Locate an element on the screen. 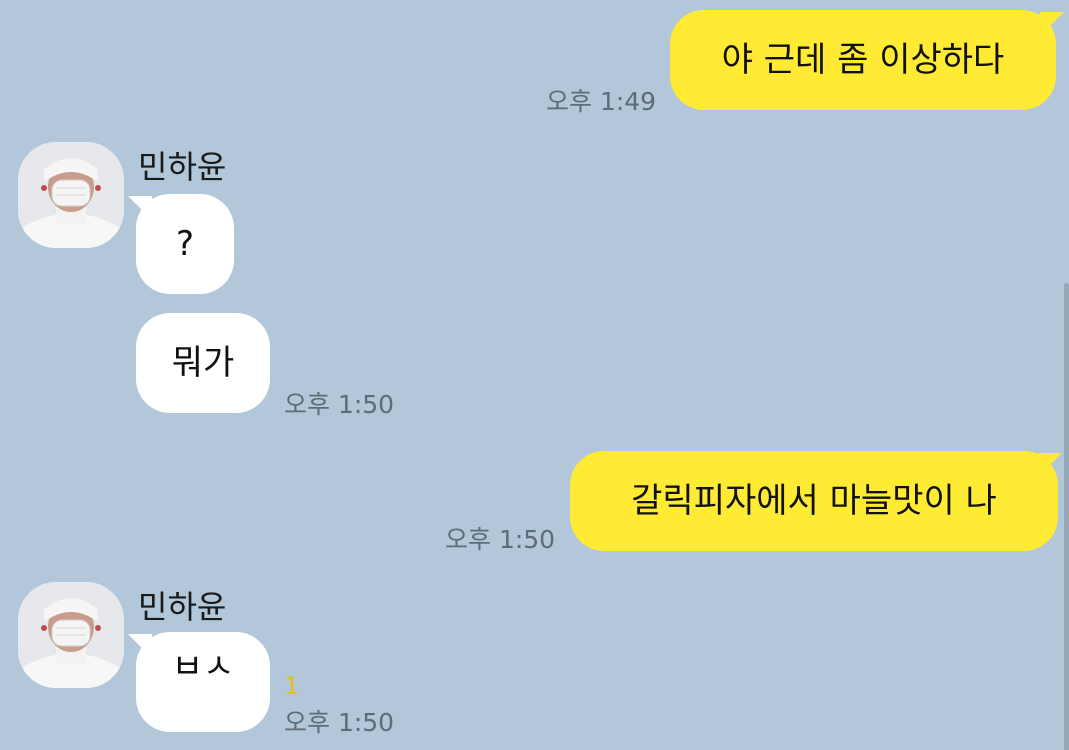 The height and width of the screenshot is (750, 1069). message-text: ? is located at coordinates (185, 244).